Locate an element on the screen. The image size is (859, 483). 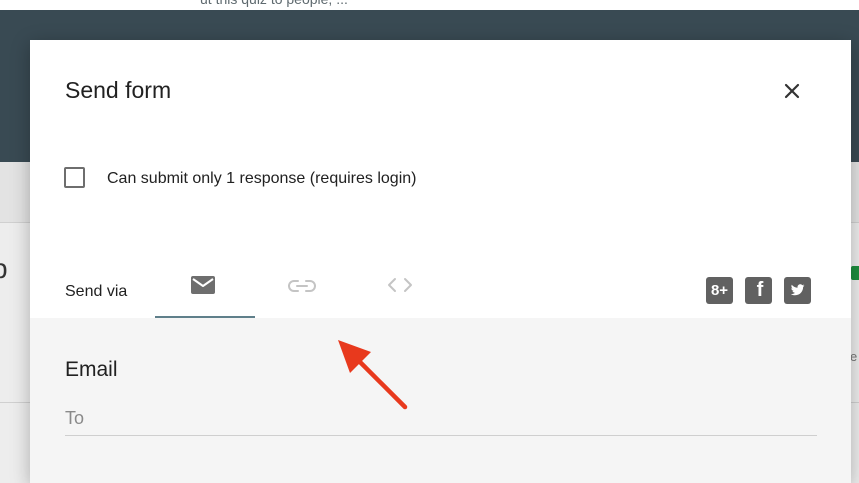
background-cropped-letter: p is located at coordinates (15, 269).